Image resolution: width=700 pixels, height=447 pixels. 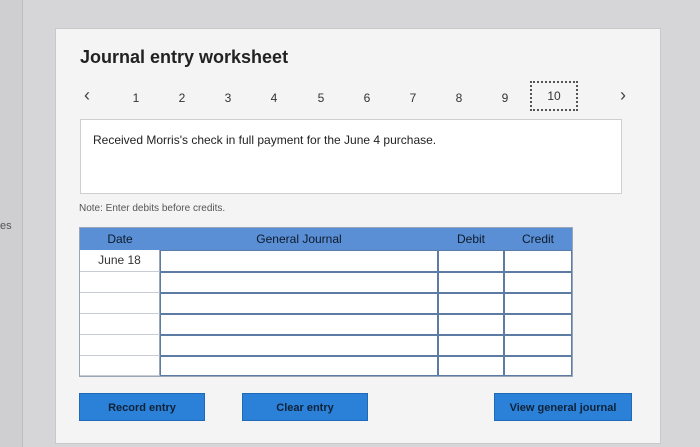 I want to click on record-entry-button: Record entry, so click(x=142, y=407).